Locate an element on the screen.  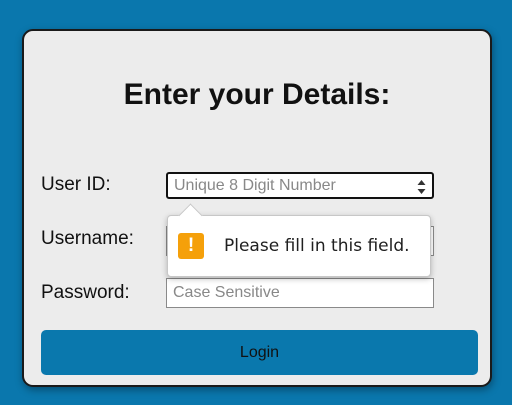
user-id-label: User ID: is located at coordinates (76, 184).